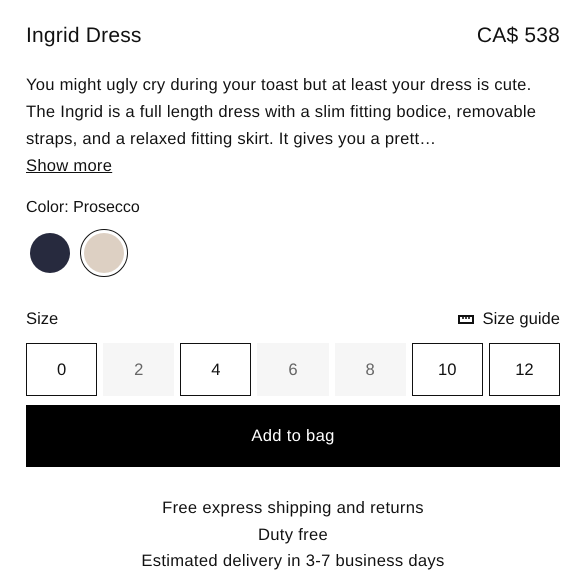  What do you see at coordinates (69, 165) in the screenshot?
I see `show-more-link: Show more` at bounding box center [69, 165].